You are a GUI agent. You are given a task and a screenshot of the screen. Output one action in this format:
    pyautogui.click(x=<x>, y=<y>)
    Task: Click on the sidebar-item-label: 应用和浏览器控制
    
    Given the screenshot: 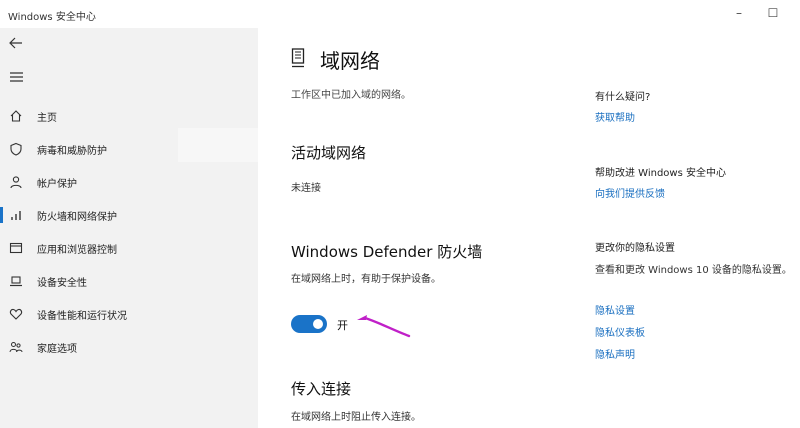 What is the action you would take?
    pyautogui.click(x=77, y=250)
    